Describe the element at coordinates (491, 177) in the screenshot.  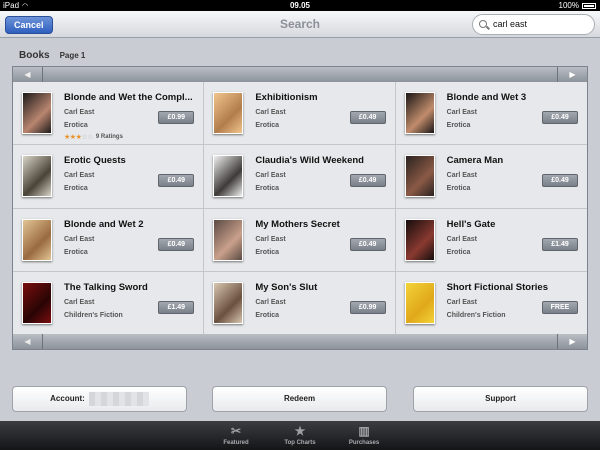
I see `book-item: Camera Man Carl East Erotica £0.49` at that location.